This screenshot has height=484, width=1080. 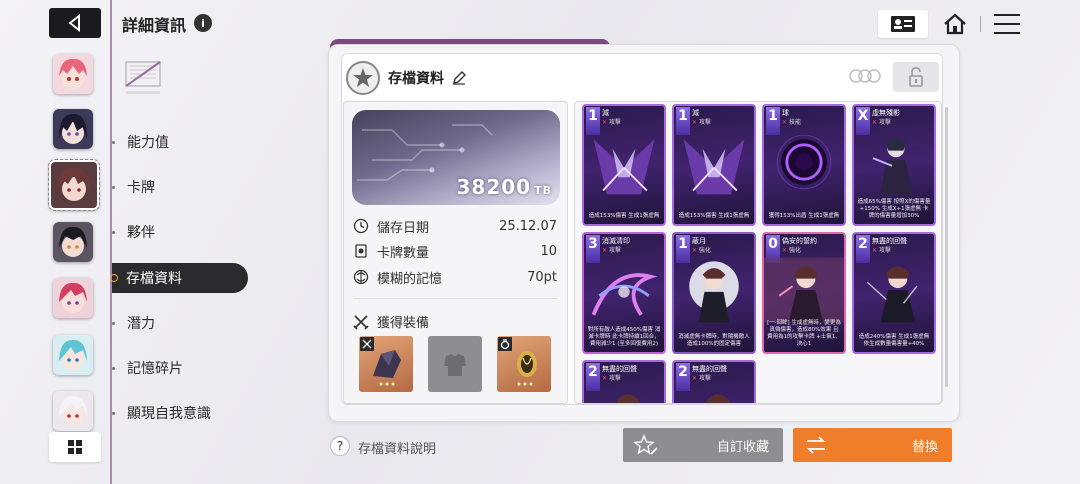 I want to click on skill-card: 1 蔽月 ✕ 強化 消滅虛無卡牌時，對隨機敵人造成100%的固定傷害, so click(x=714, y=293).